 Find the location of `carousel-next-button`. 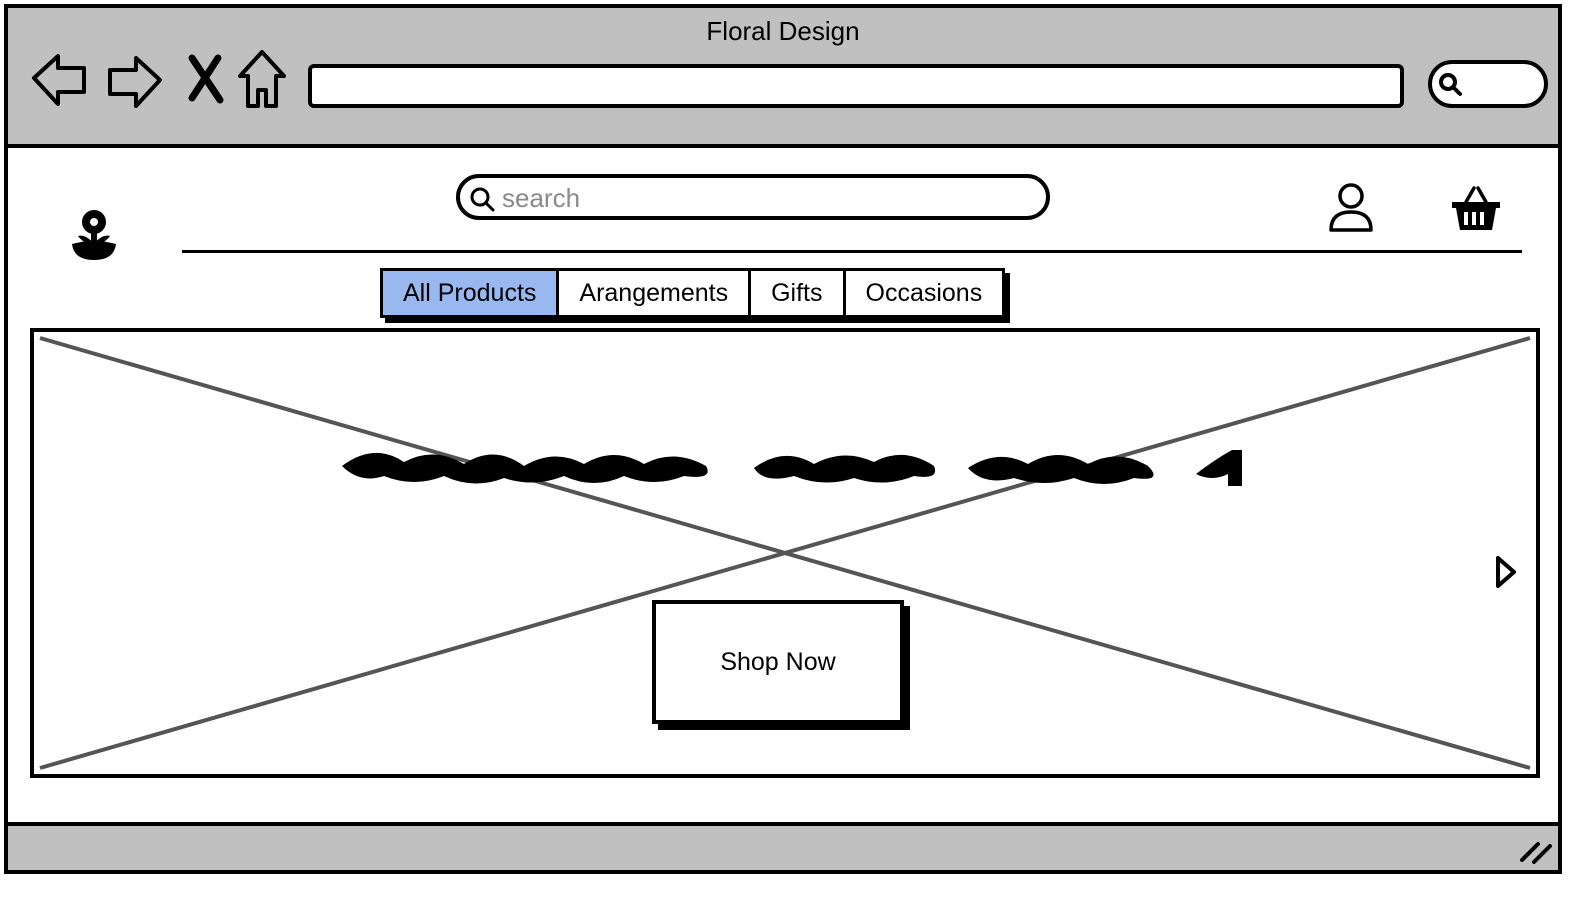

carousel-next-button is located at coordinates (1506, 572).